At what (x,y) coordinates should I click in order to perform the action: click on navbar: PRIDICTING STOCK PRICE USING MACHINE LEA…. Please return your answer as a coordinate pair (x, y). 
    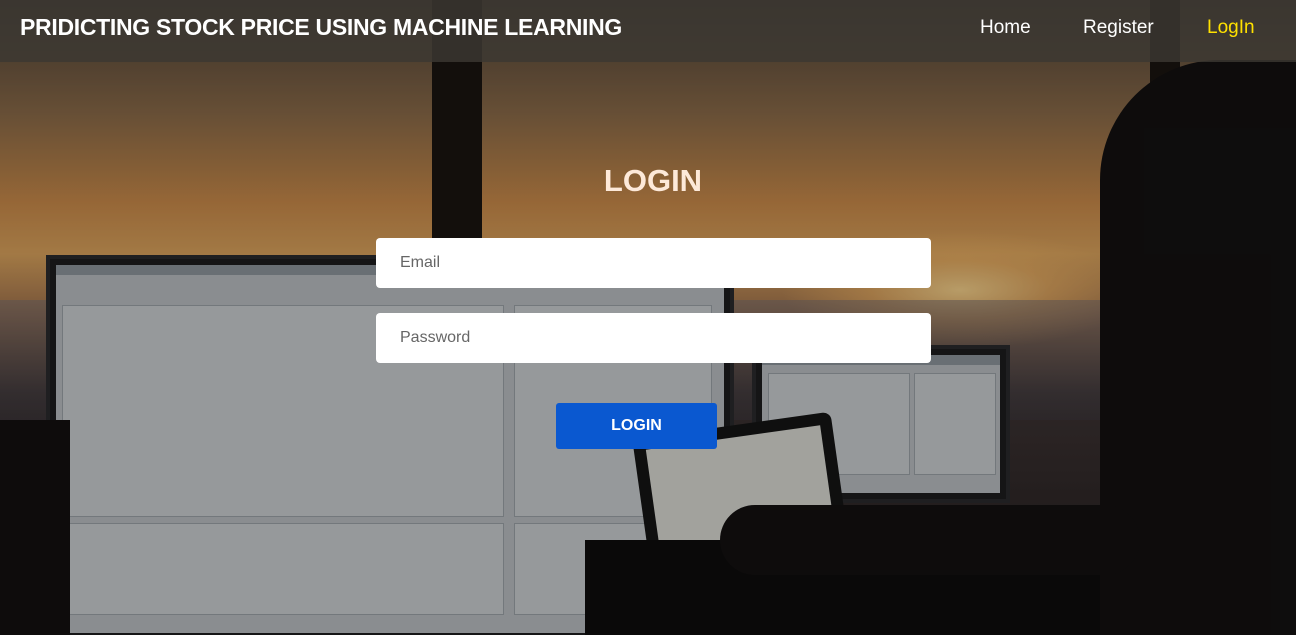
    Looking at the image, I should click on (648, 31).